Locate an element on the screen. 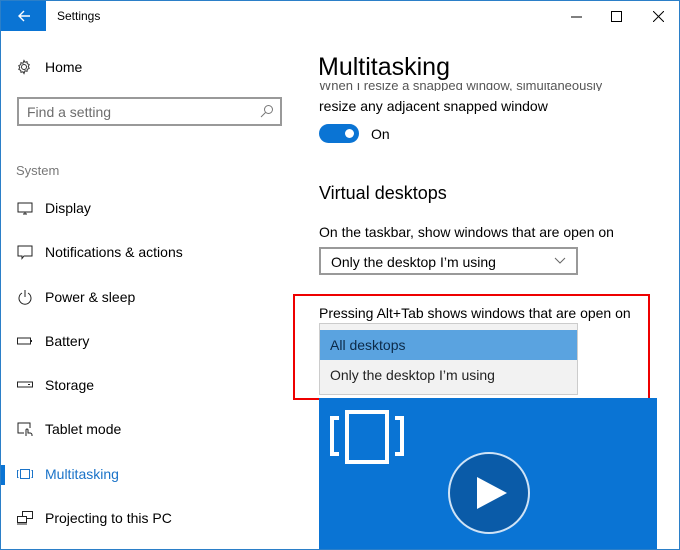 This screenshot has width=680, height=550. play-icon is located at coordinates (492, 493).